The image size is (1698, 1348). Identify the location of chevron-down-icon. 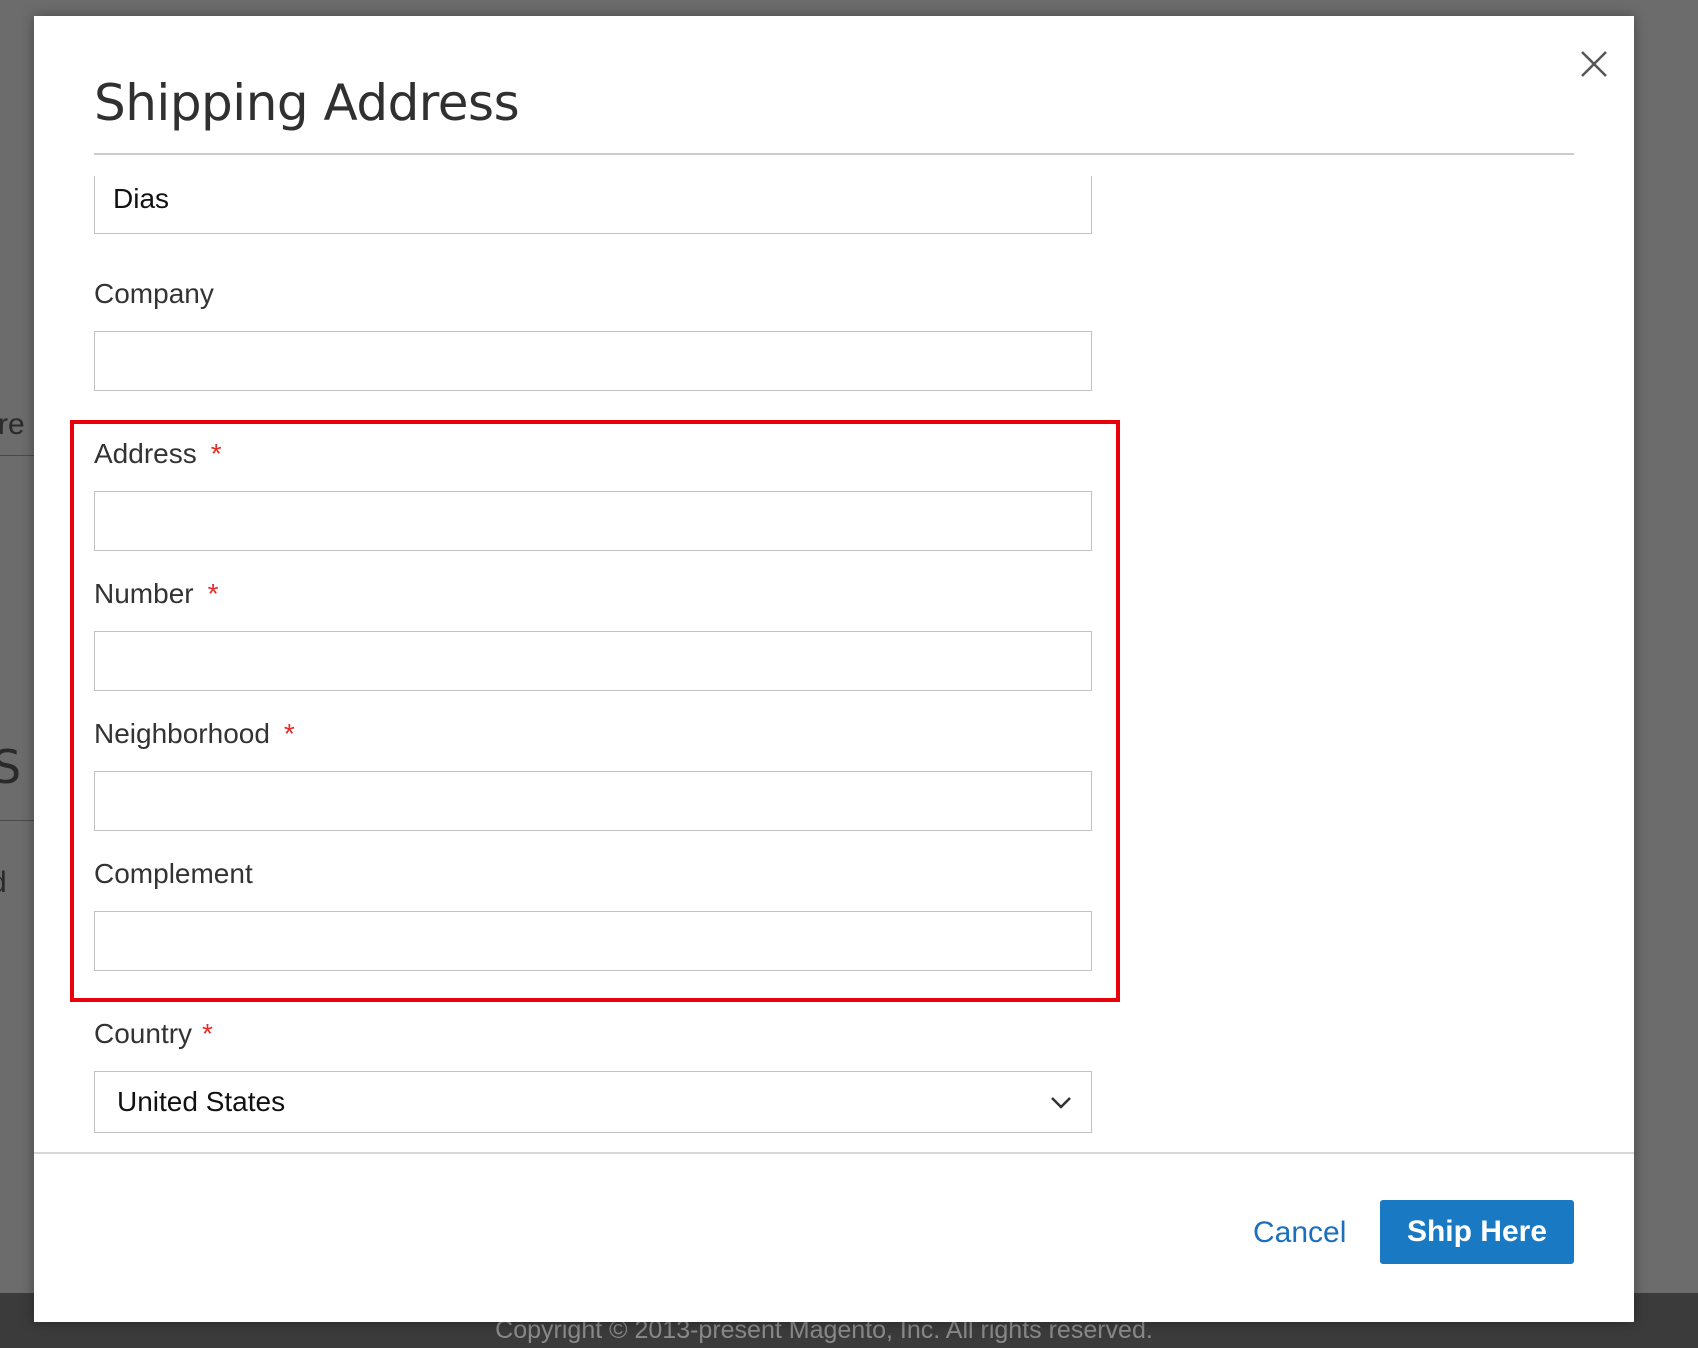
(1061, 1103).